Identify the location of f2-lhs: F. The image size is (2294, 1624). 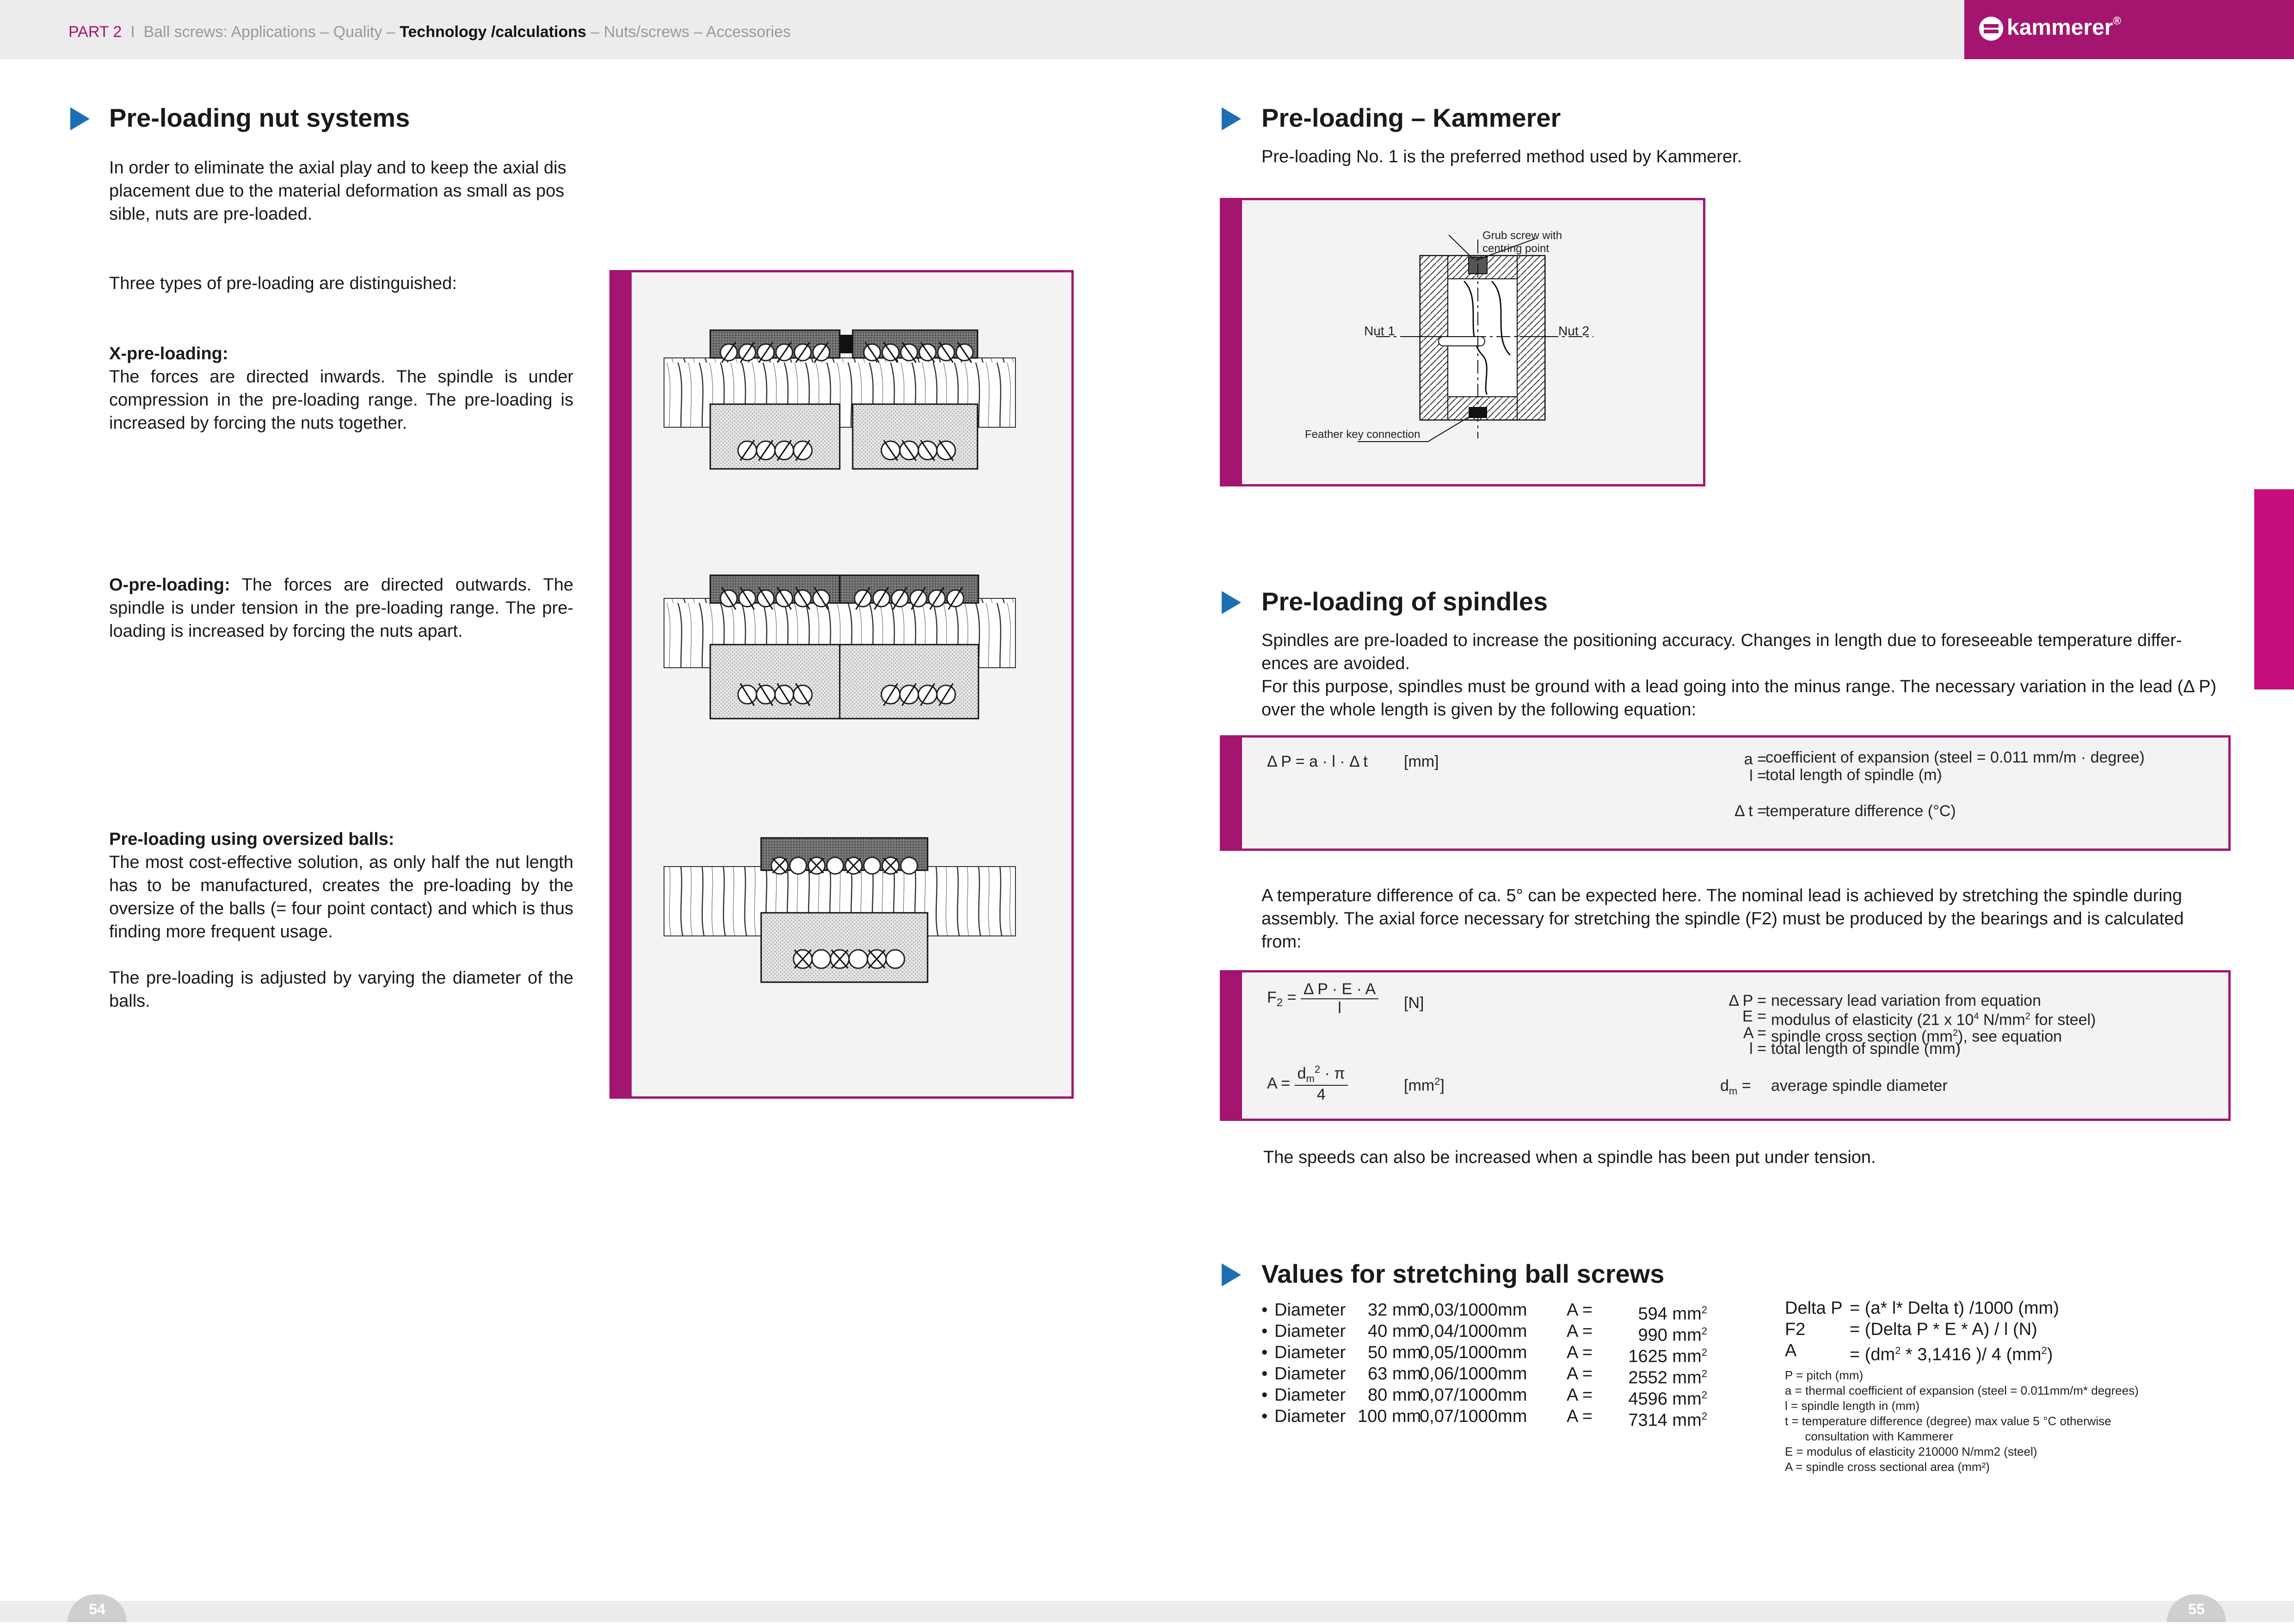
(1272, 997).